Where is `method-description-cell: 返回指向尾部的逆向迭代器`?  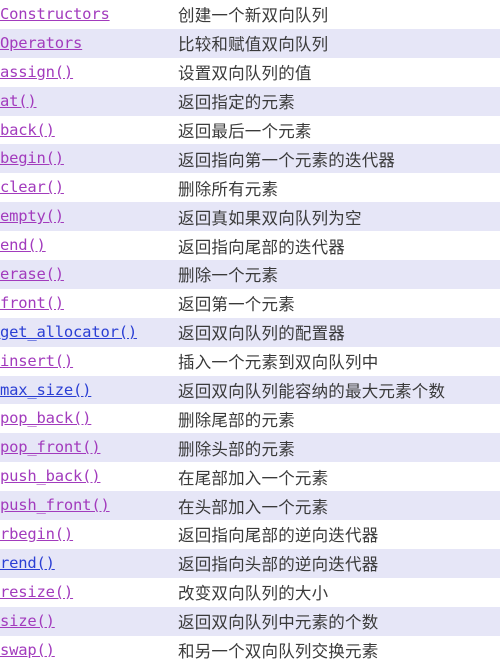
method-description-cell: 返回指向尾部的逆向迭代器 is located at coordinates (278, 536).